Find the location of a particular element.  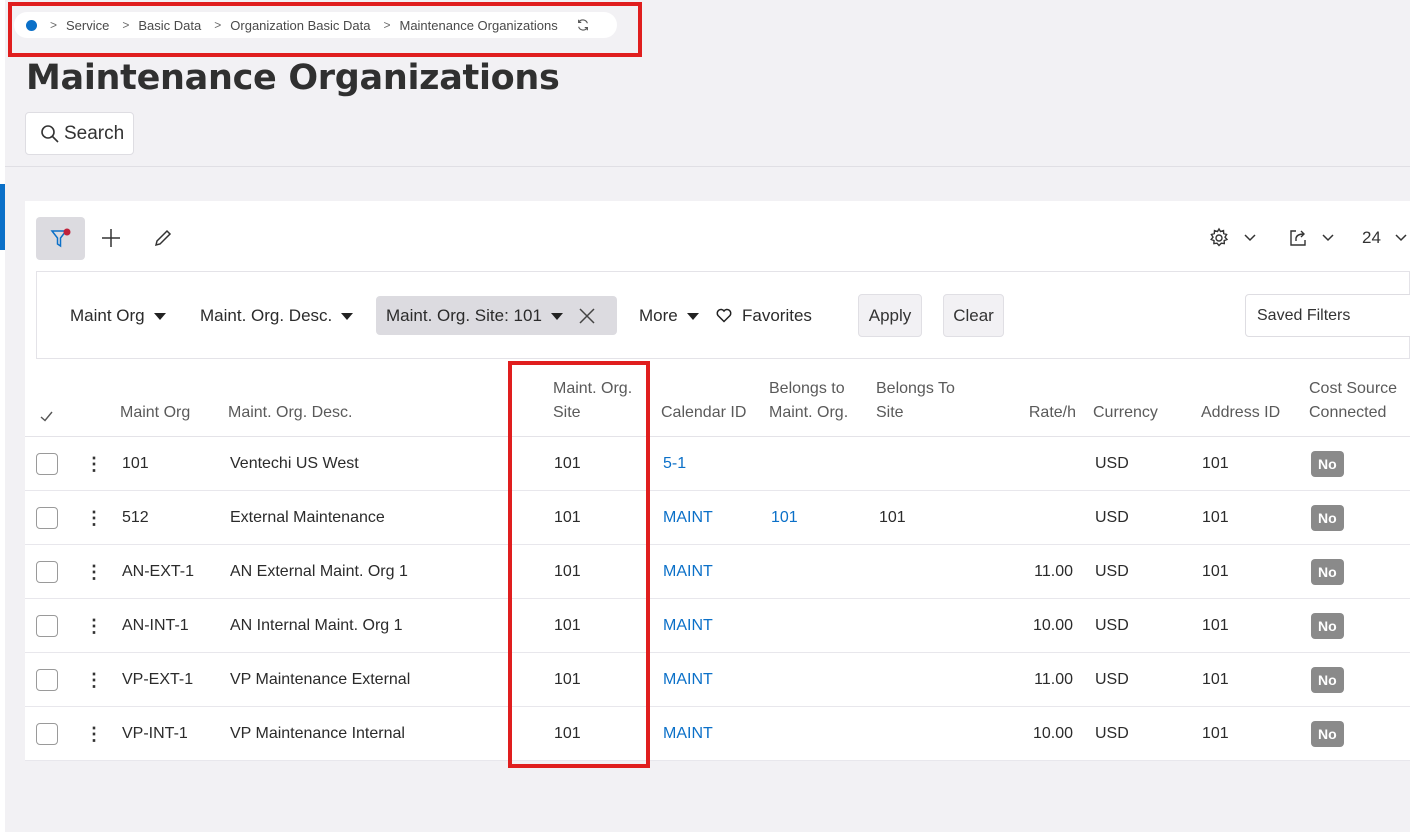

filter-toggle-button is located at coordinates (60, 238).